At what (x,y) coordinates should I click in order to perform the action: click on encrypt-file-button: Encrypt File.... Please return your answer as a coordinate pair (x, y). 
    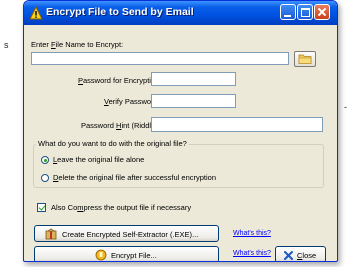
    Looking at the image, I should click on (126, 253).